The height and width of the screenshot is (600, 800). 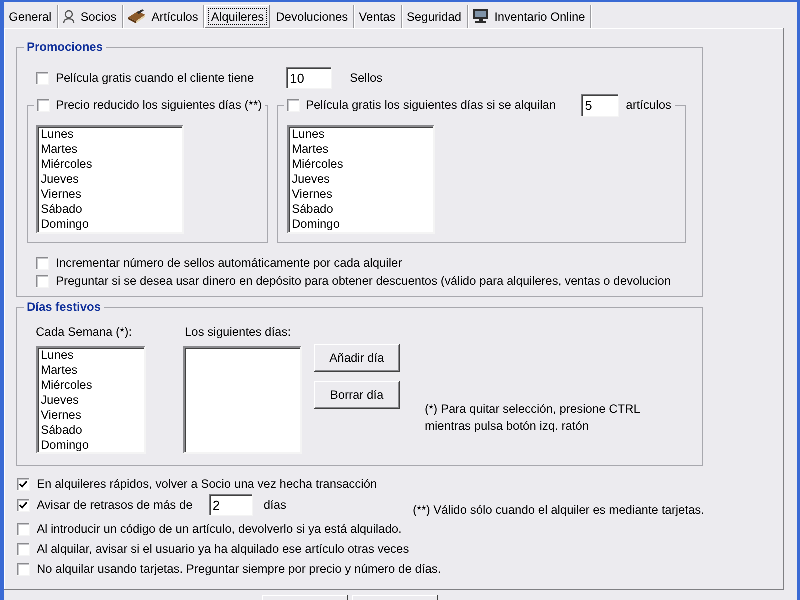 What do you see at coordinates (530, 16) in the screenshot?
I see `tab: Inventario Online` at bounding box center [530, 16].